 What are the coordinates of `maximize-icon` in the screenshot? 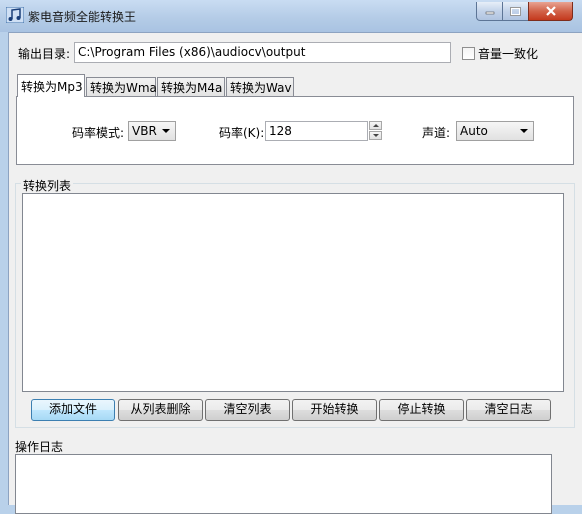 It's located at (515, 11).